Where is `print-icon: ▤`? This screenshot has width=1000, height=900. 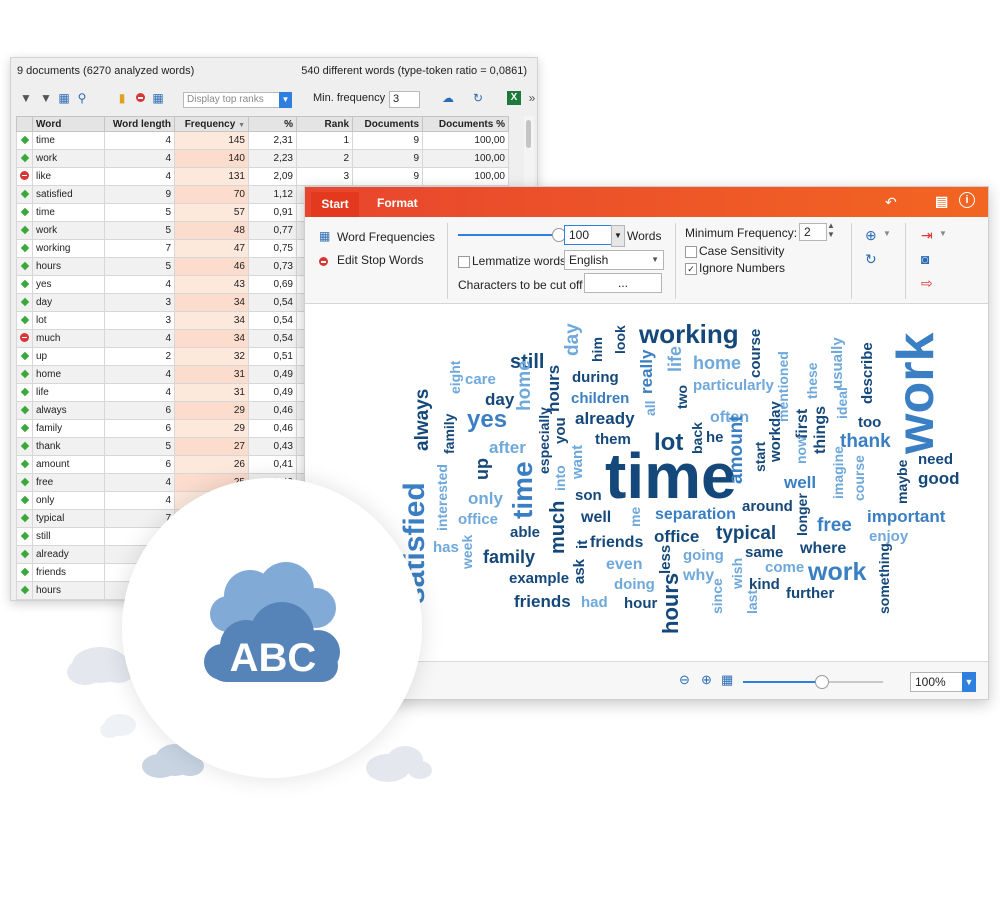
print-icon: ▤ is located at coordinates (941, 201).